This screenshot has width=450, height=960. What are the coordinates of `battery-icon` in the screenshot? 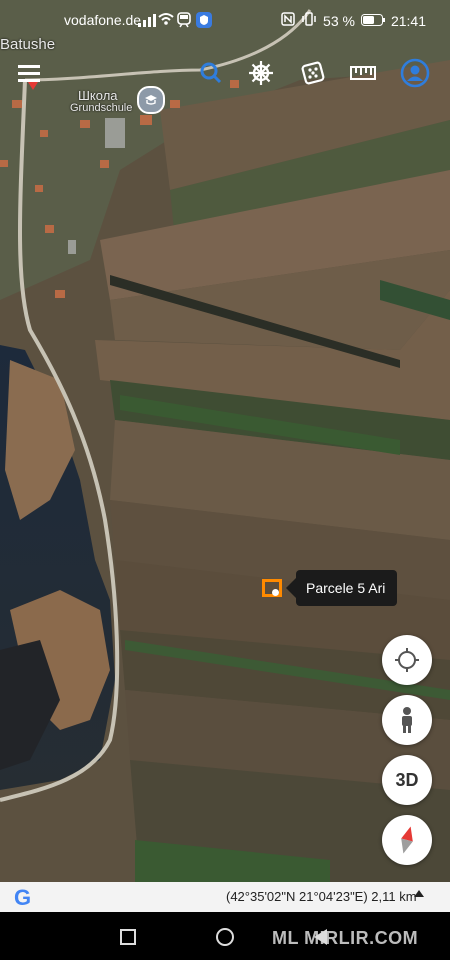 It's located at (372, 21).